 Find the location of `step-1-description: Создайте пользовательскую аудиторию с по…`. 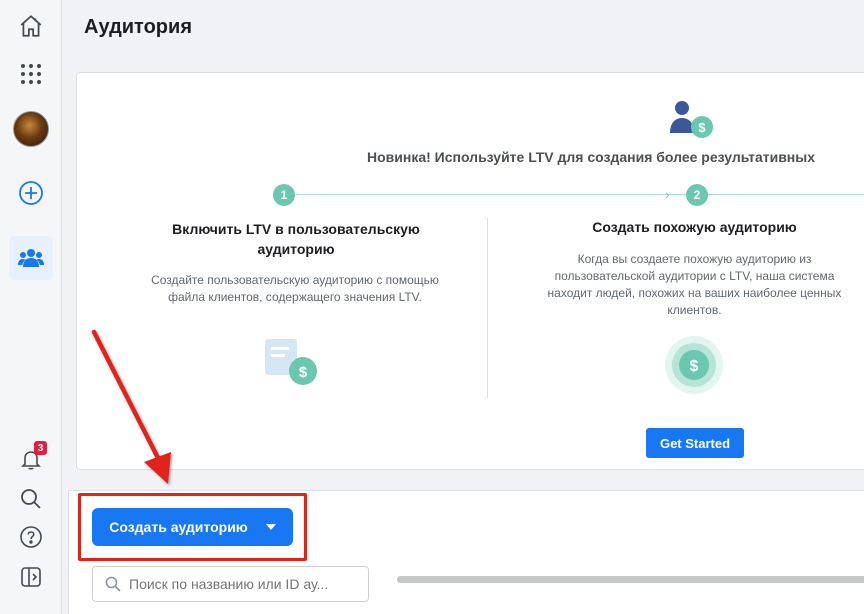

step-1-description: Создайте пользовательскую аудиторию с по… is located at coordinates (295, 288).